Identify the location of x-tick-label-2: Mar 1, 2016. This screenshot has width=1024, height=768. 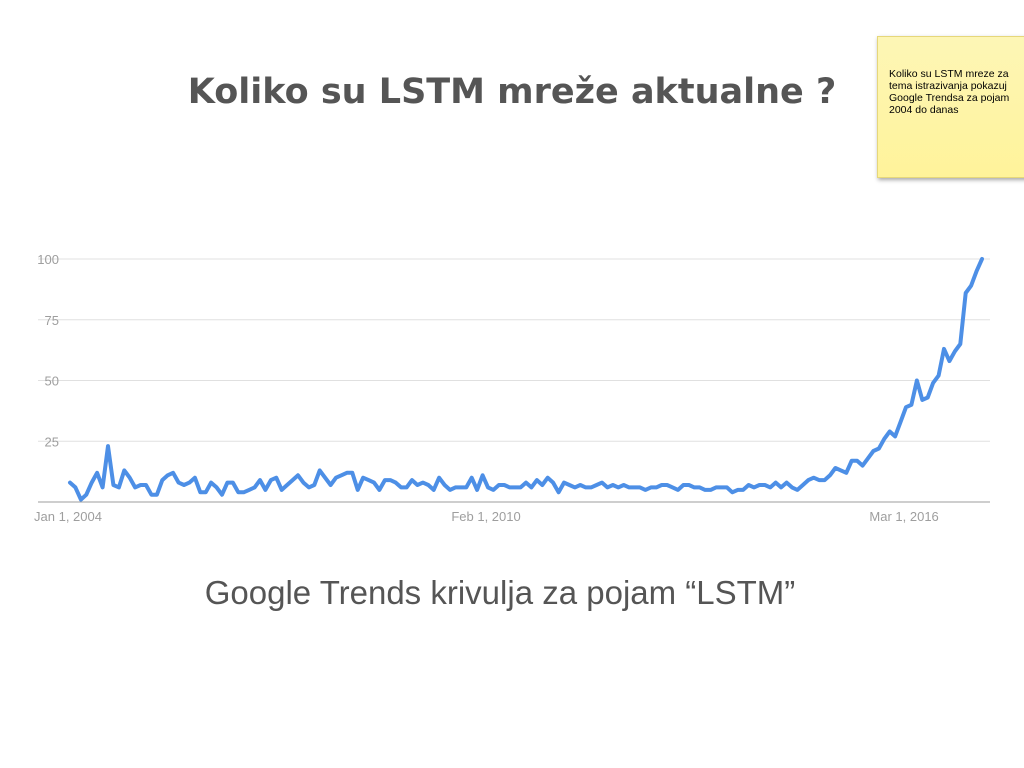
(903, 516).